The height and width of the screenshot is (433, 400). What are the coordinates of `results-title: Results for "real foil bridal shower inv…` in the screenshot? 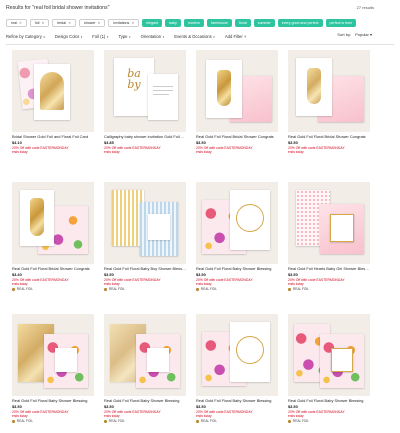 It's located at (58, 8).